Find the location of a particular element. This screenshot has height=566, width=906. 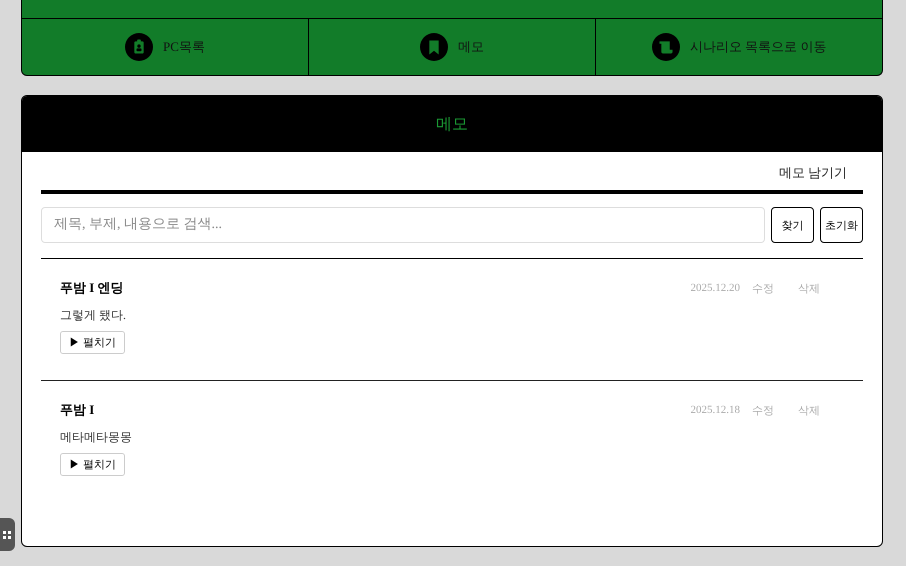

id-badge-icon is located at coordinates (139, 47).